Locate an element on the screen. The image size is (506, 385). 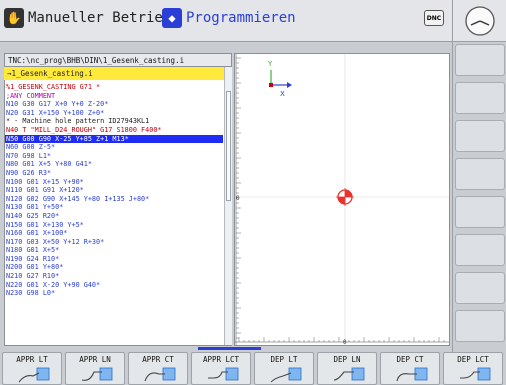
mode-programming-tab: ◆ Programmieren is located at coordinates (229, 18).